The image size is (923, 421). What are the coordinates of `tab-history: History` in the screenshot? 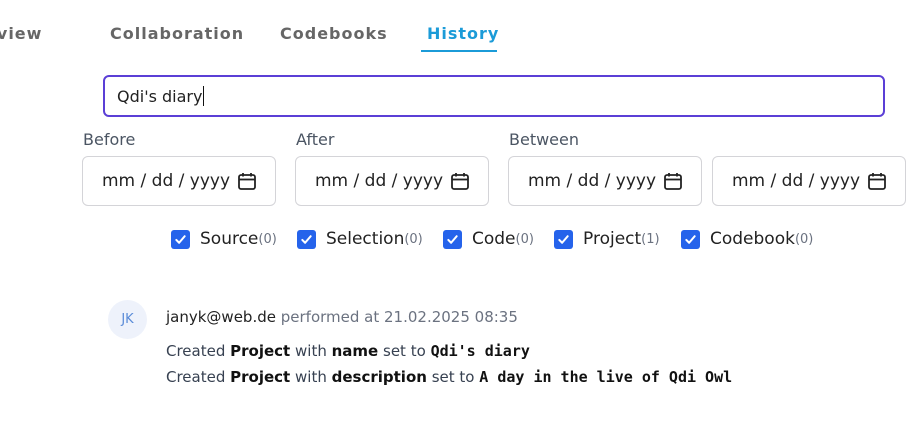 It's located at (463, 33).